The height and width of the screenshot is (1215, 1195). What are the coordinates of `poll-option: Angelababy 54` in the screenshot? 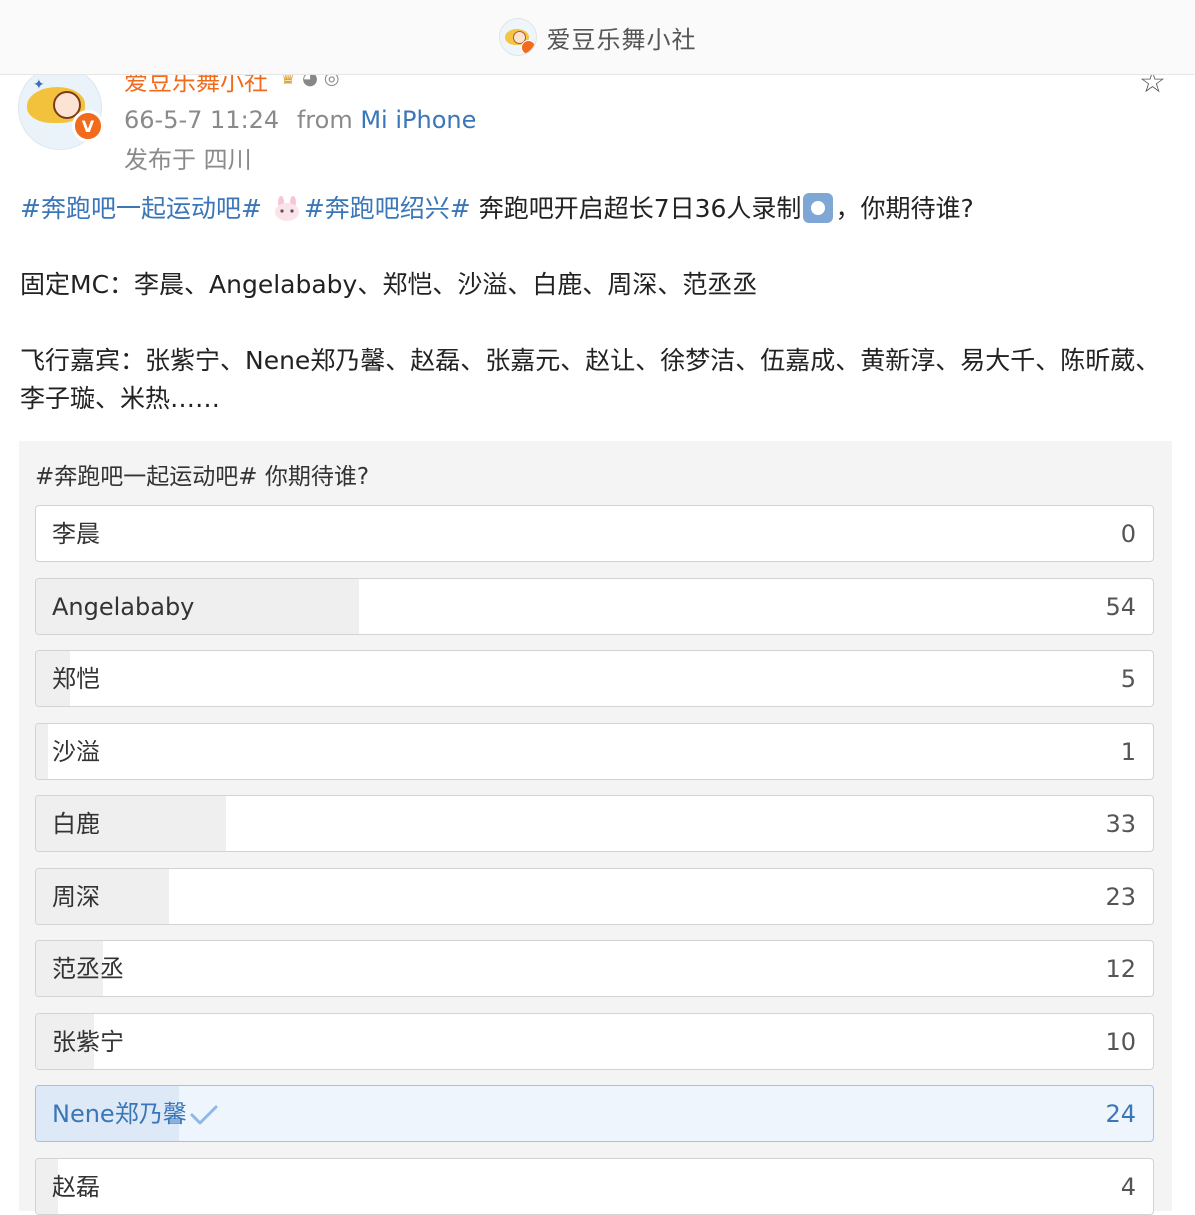 It's located at (594, 606).